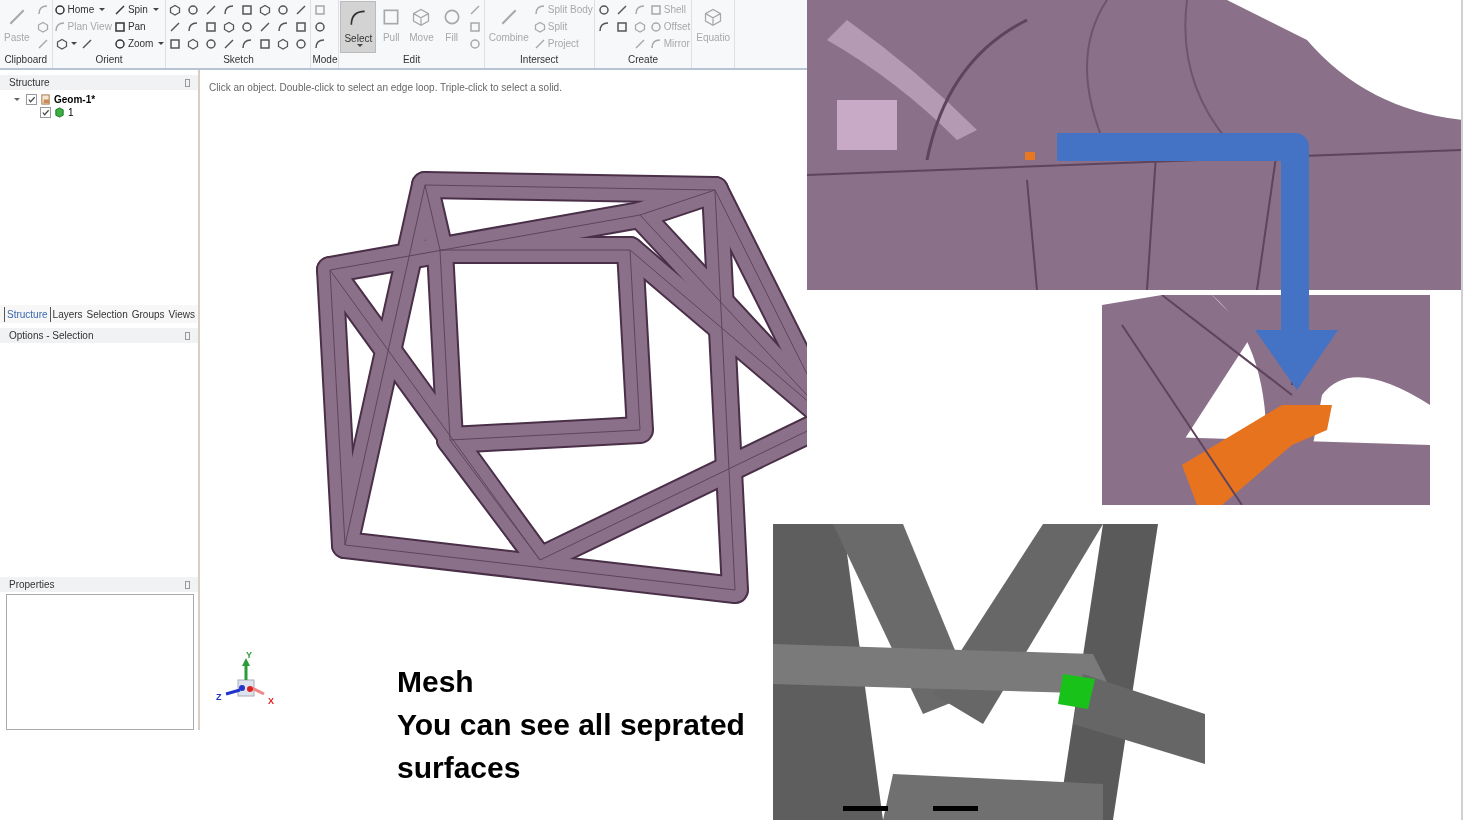 This screenshot has width=1463, height=820. Describe the element at coordinates (129, 26) in the screenshot. I see `ribbon-button: Pan` at that location.